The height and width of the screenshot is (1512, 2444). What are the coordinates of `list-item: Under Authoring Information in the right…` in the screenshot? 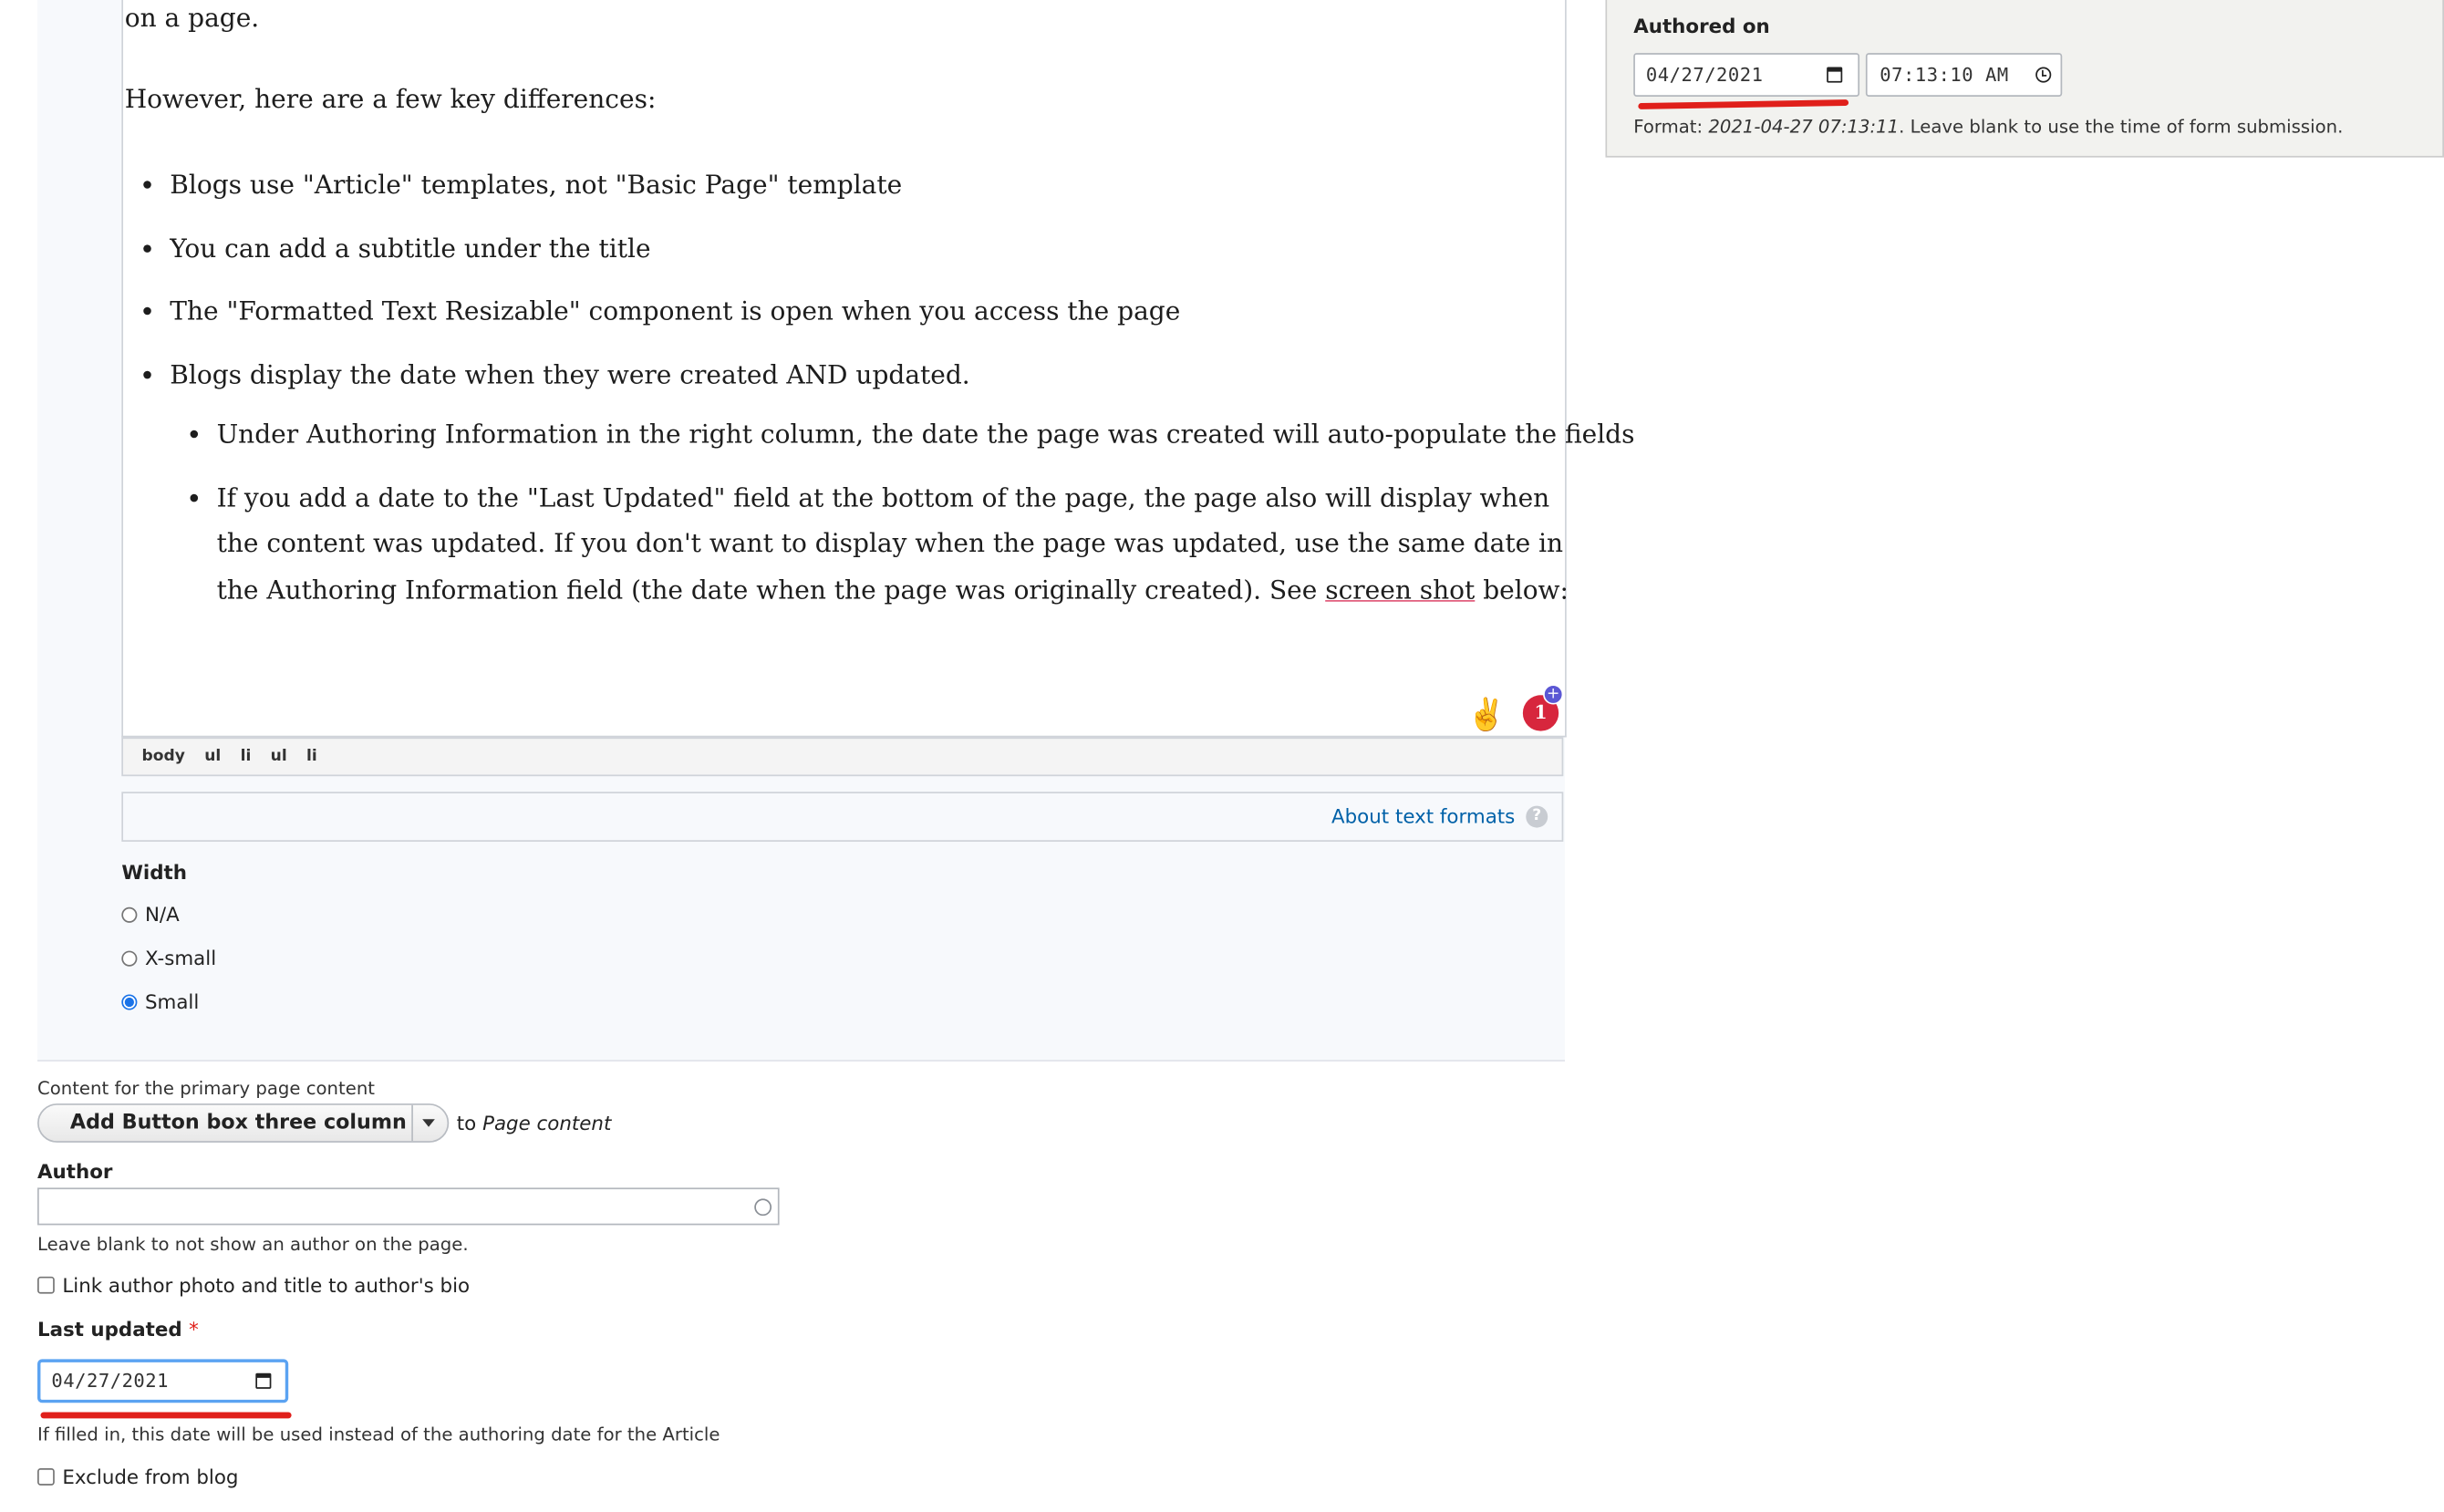 It's located at (926, 443).